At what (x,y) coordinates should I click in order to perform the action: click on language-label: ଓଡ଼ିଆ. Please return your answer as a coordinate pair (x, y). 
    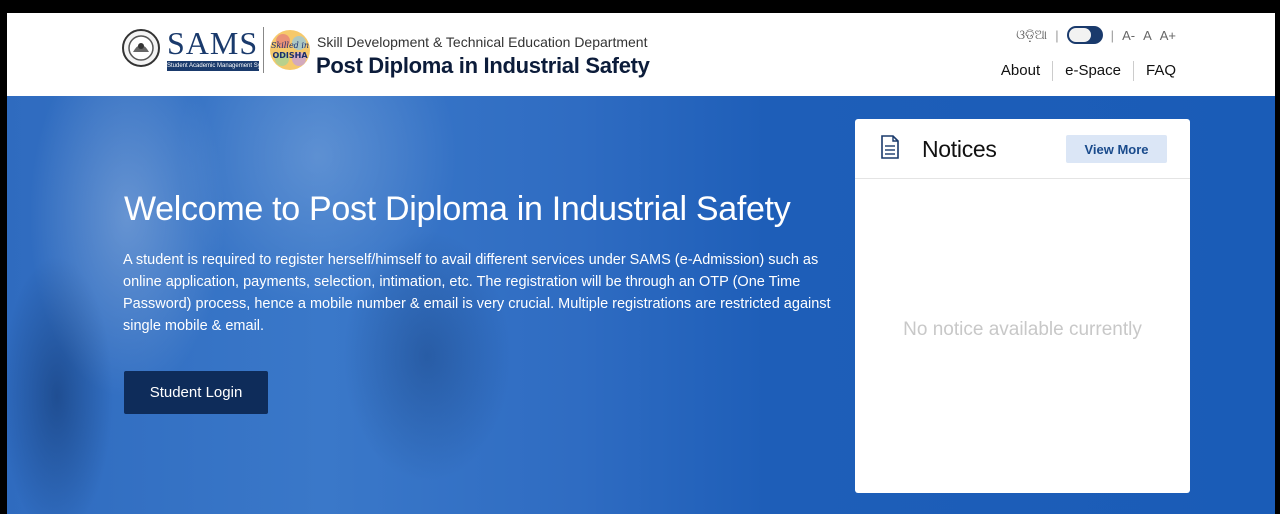
    Looking at the image, I should click on (1031, 35).